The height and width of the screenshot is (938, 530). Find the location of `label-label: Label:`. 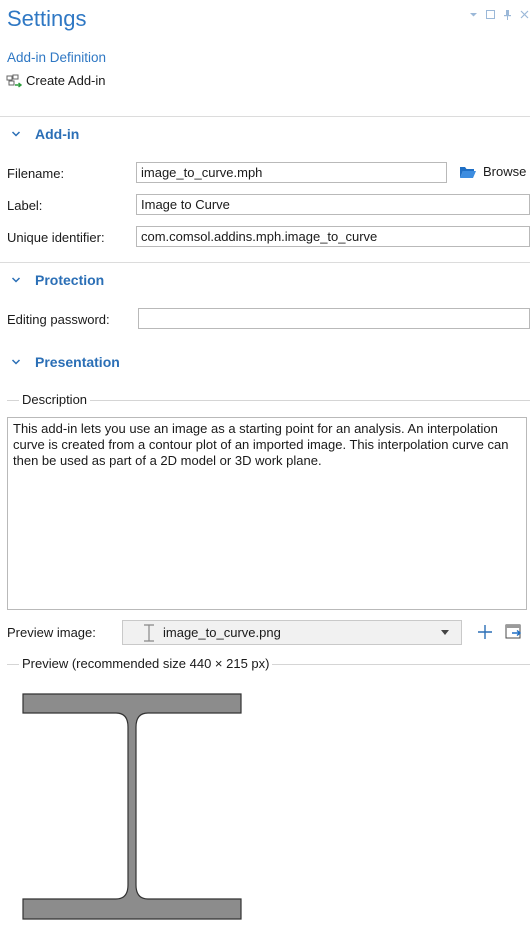

label-label: Label: is located at coordinates (25, 205).